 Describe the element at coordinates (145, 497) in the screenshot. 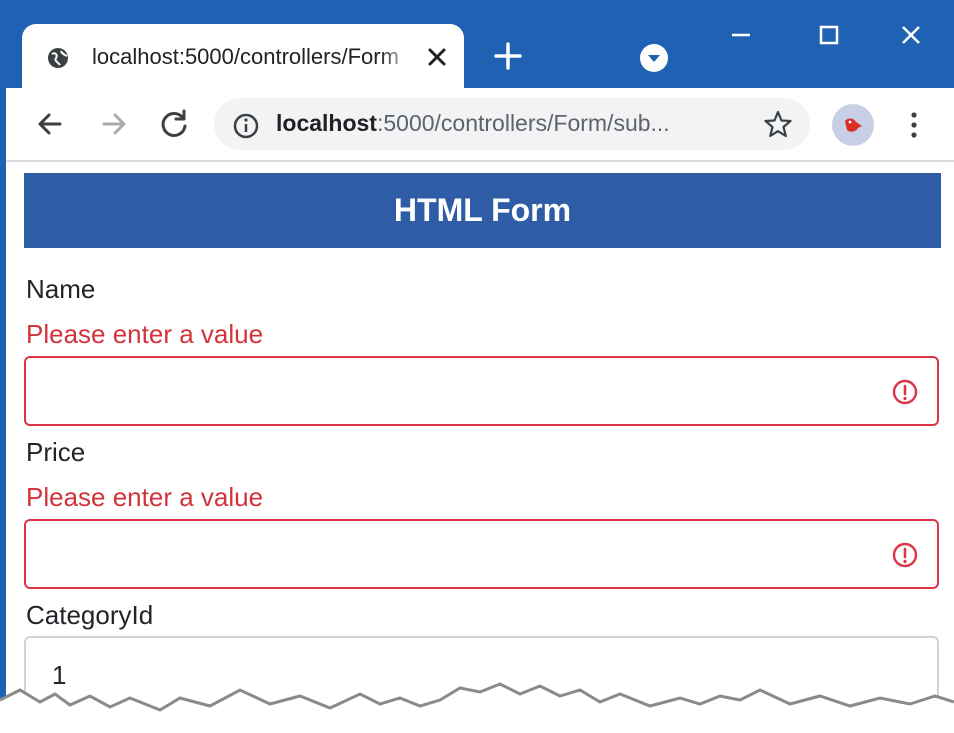

I see `price-validation-error: Please enter a value` at that location.